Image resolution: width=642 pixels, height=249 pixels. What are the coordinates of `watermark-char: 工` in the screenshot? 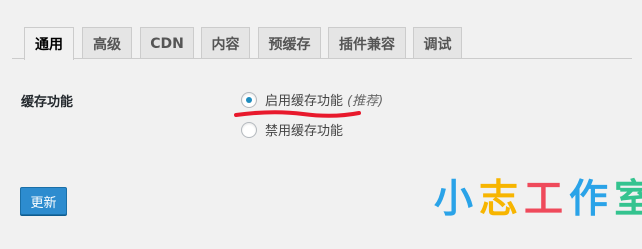 It's located at (544, 199).